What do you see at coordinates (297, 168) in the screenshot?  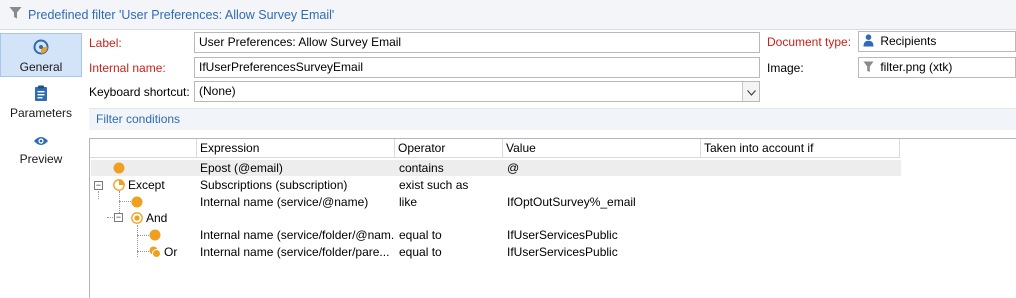 I see `table-row: Epost (@email)` at bounding box center [297, 168].